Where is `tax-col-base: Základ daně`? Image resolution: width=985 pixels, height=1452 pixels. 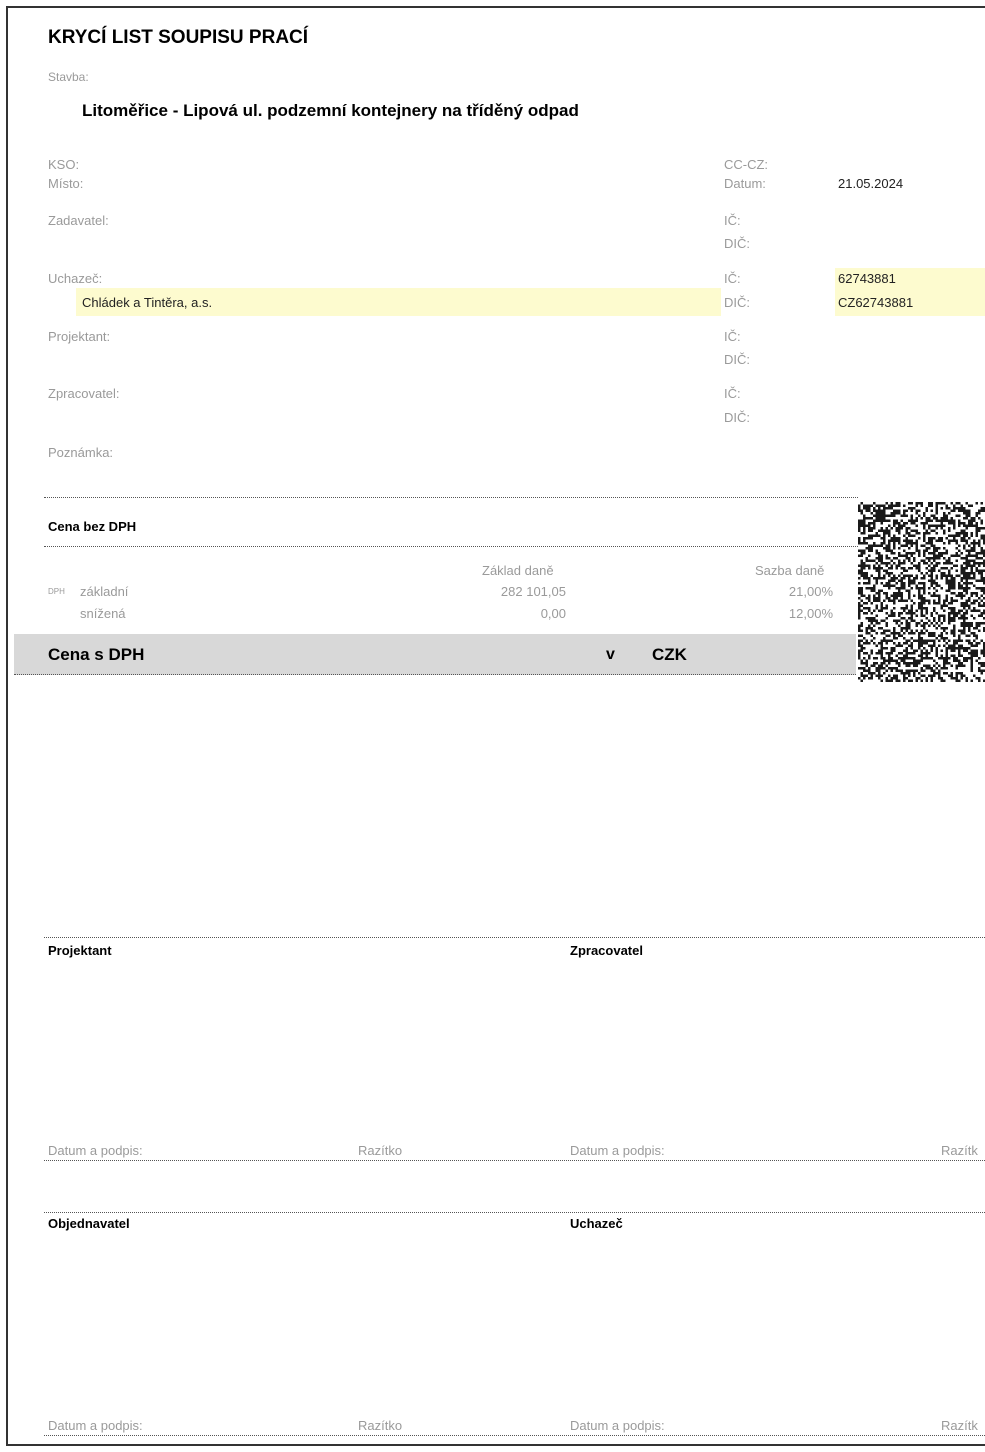
tax-col-base: Základ daně is located at coordinates (518, 570).